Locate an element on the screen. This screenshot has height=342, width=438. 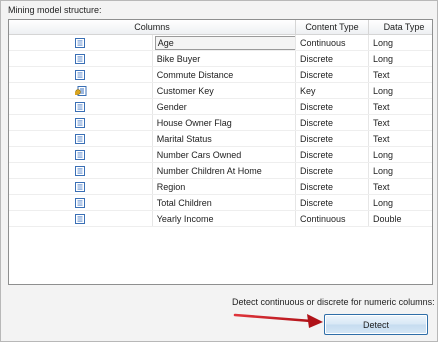
table-row: Bike Buyer Discrete Long is located at coordinates (220, 58).